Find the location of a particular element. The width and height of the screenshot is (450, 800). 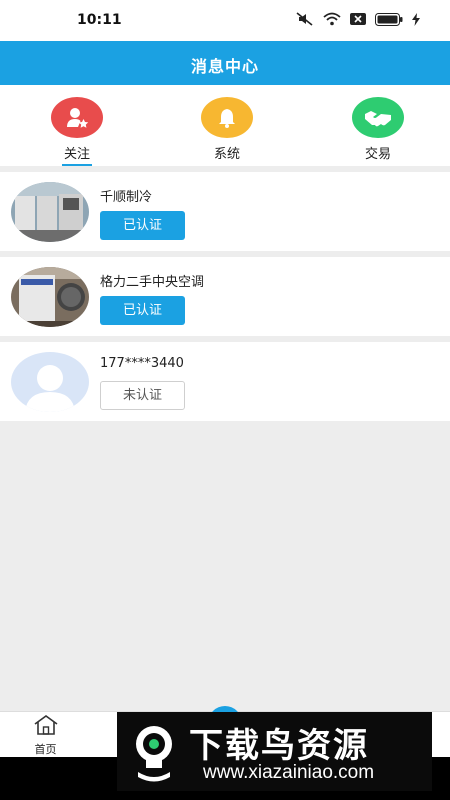

list-item: 格力二手中央空调 已认证 is located at coordinates (225, 296).